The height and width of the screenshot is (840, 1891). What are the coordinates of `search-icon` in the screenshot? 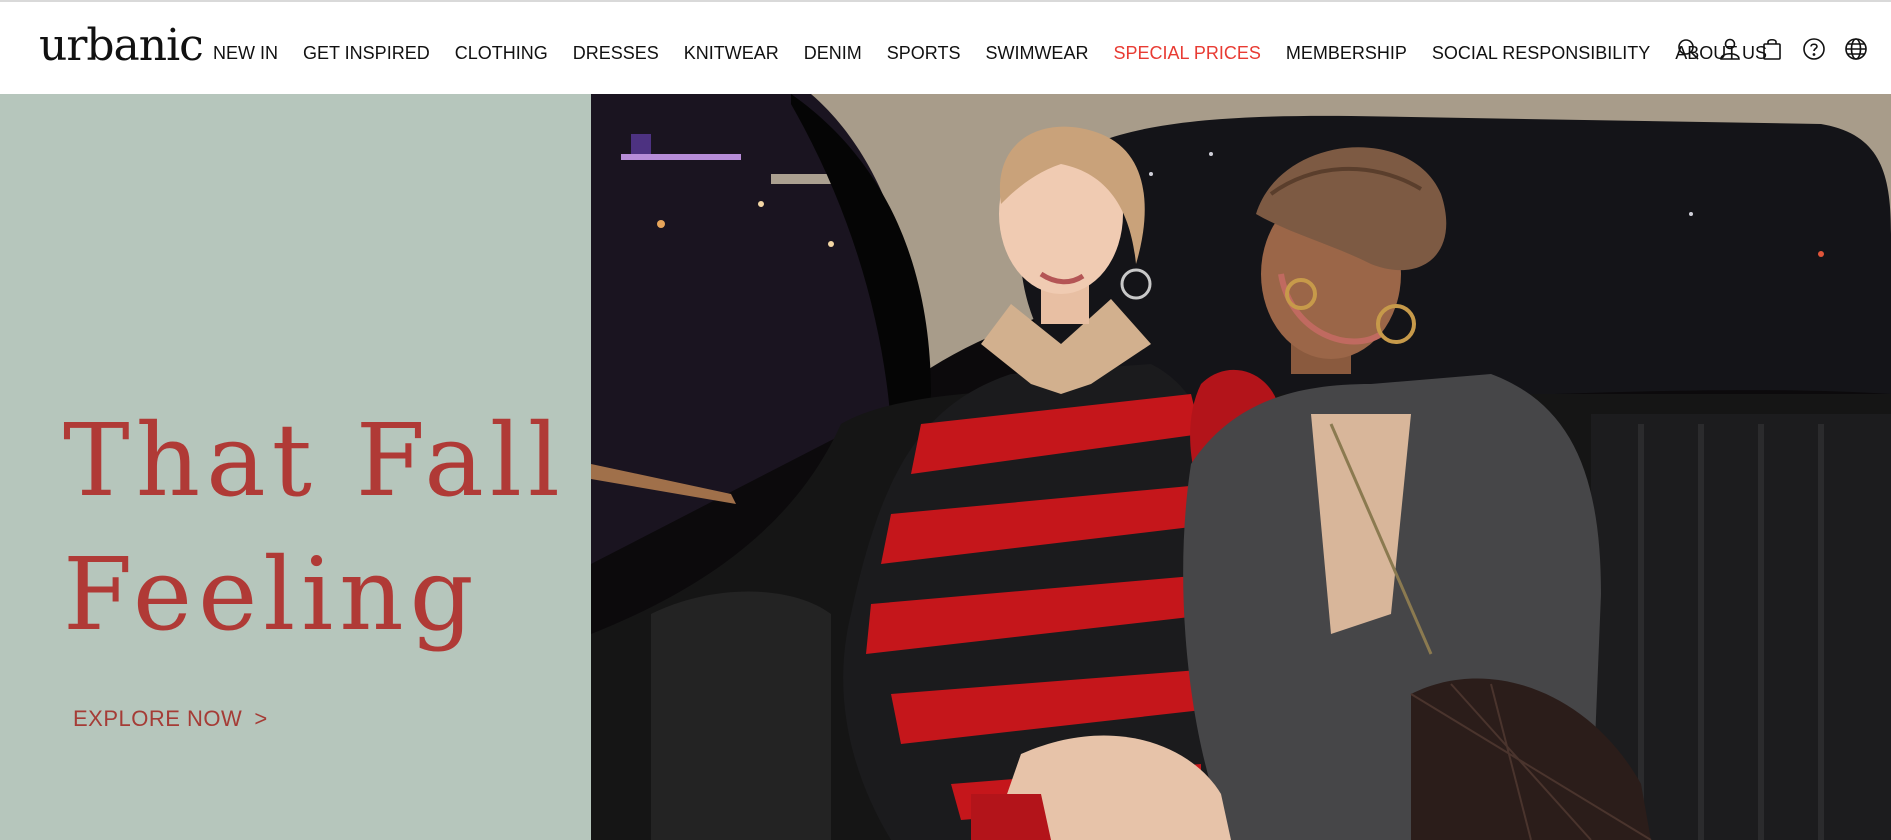 It's located at (1688, 49).